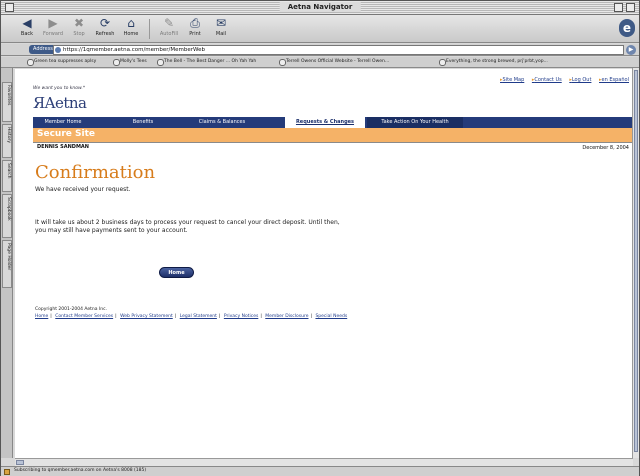 This screenshot has height=476, width=640. Describe the element at coordinates (547, 80) in the screenshot. I see `contact-us-link: Contact Us` at that location.